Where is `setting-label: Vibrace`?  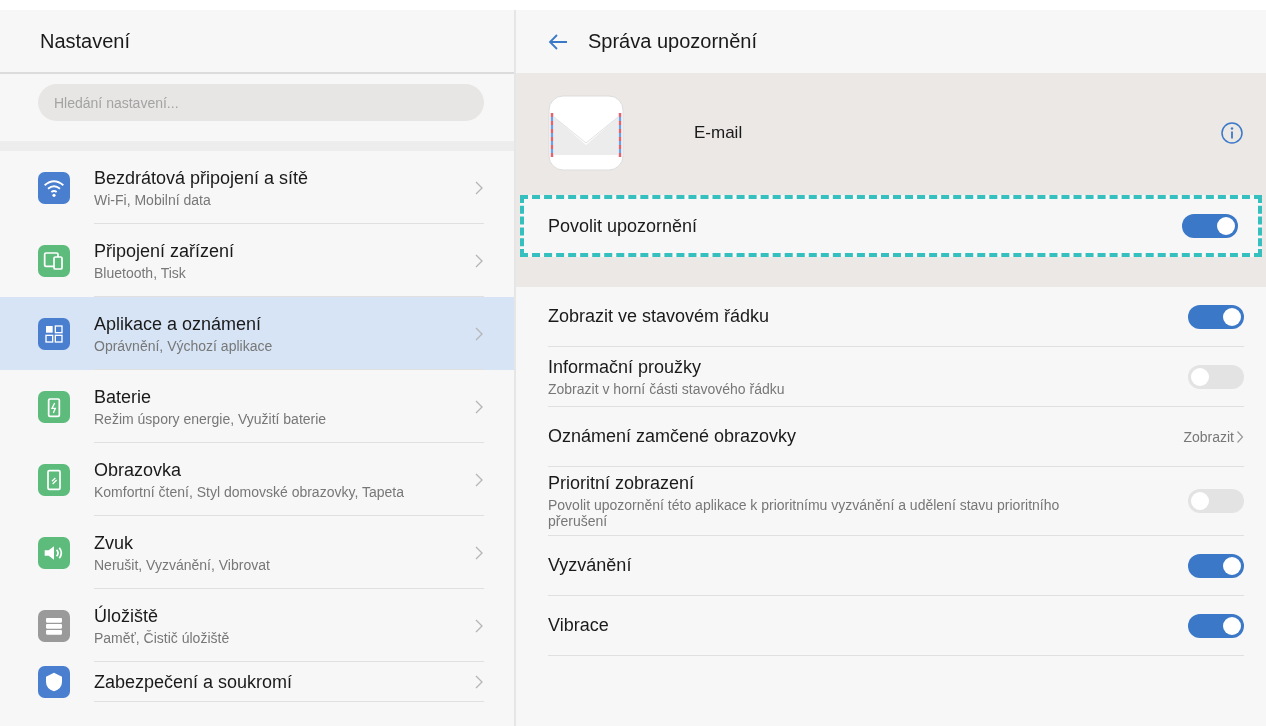
setting-label: Vibrace is located at coordinates (579, 625).